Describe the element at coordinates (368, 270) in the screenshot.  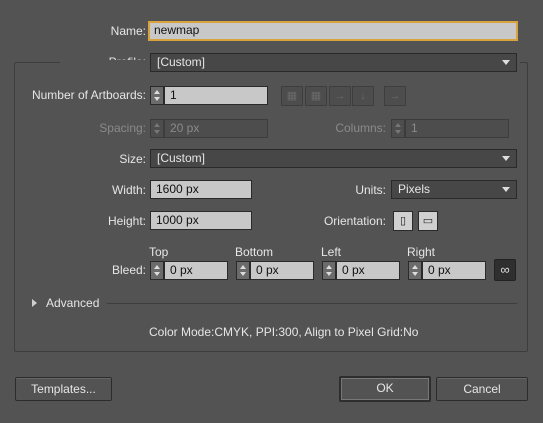
I see `bleed-left-input: 0 px` at that location.